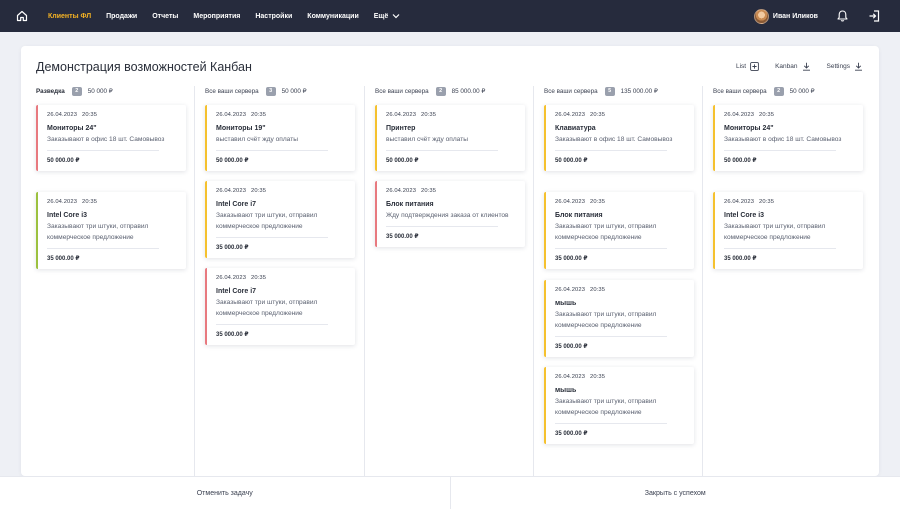  Describe the element at coordinates (165, 16) in the screenshot. I see `nav-item-reports: Отчеты` at that location.